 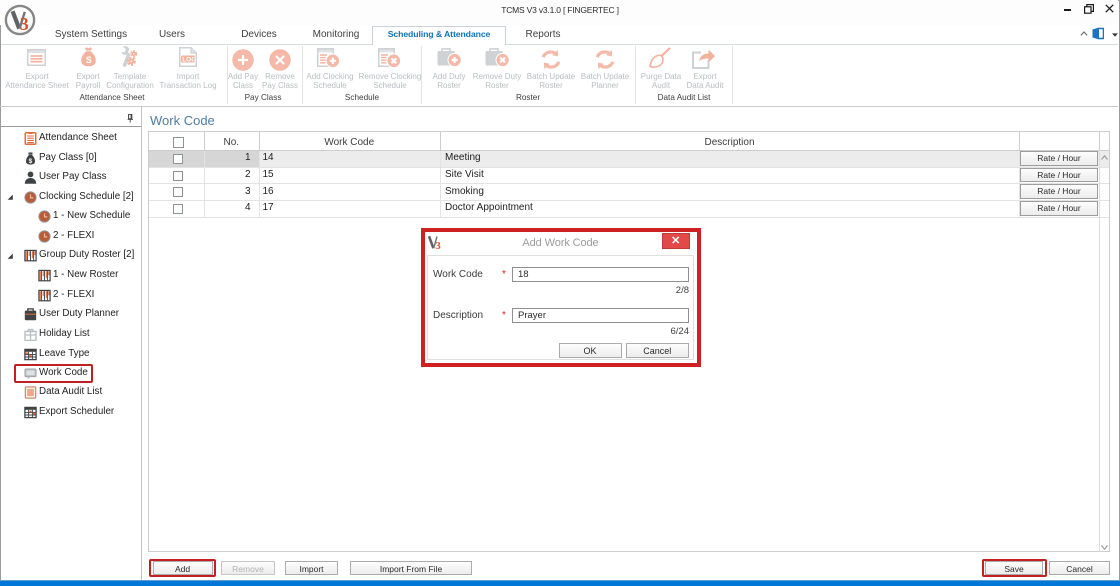 I want to click on svg-text: 3, so click(x=24, y=24).